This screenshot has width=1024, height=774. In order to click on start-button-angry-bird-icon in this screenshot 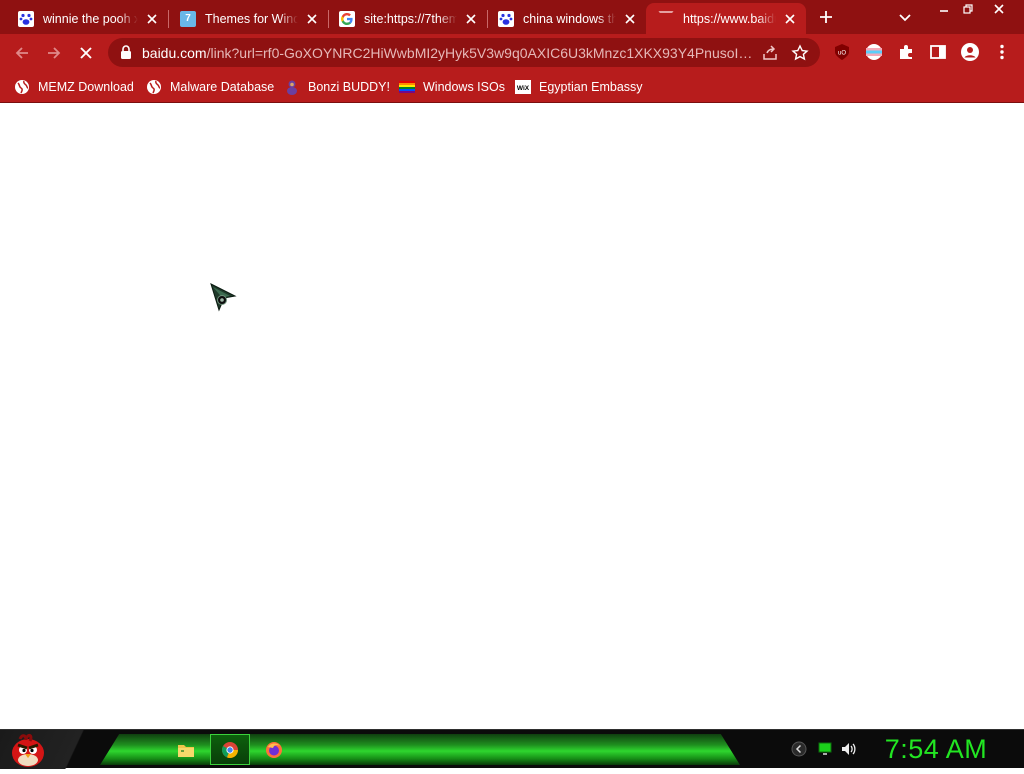, I will do `click(28, 750)`.